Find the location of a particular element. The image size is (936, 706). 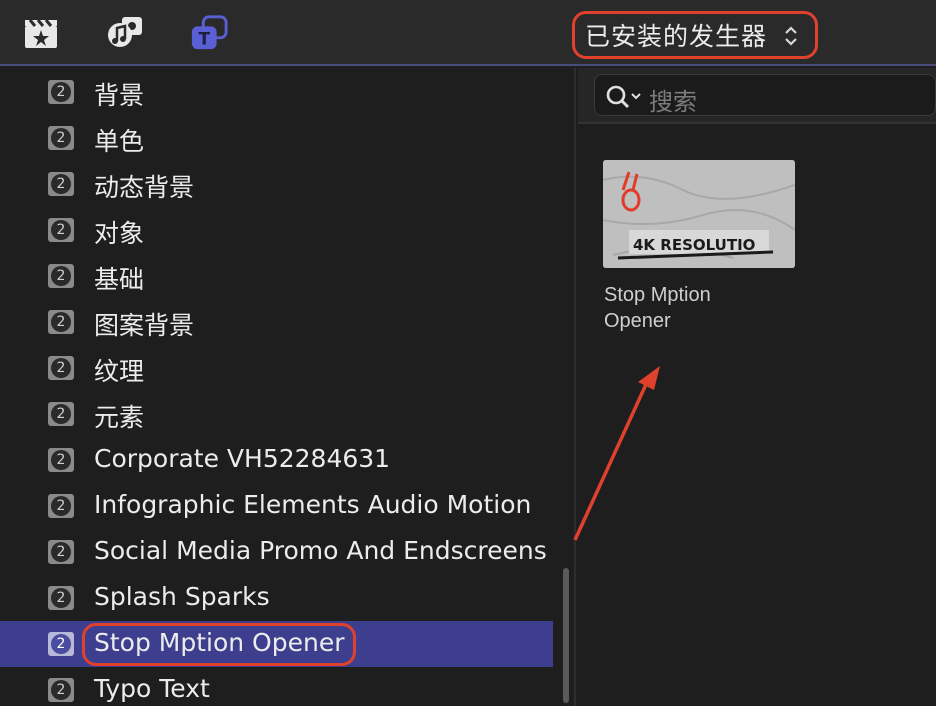

list-item-label: 背景 is located at coordinates (119, 95).